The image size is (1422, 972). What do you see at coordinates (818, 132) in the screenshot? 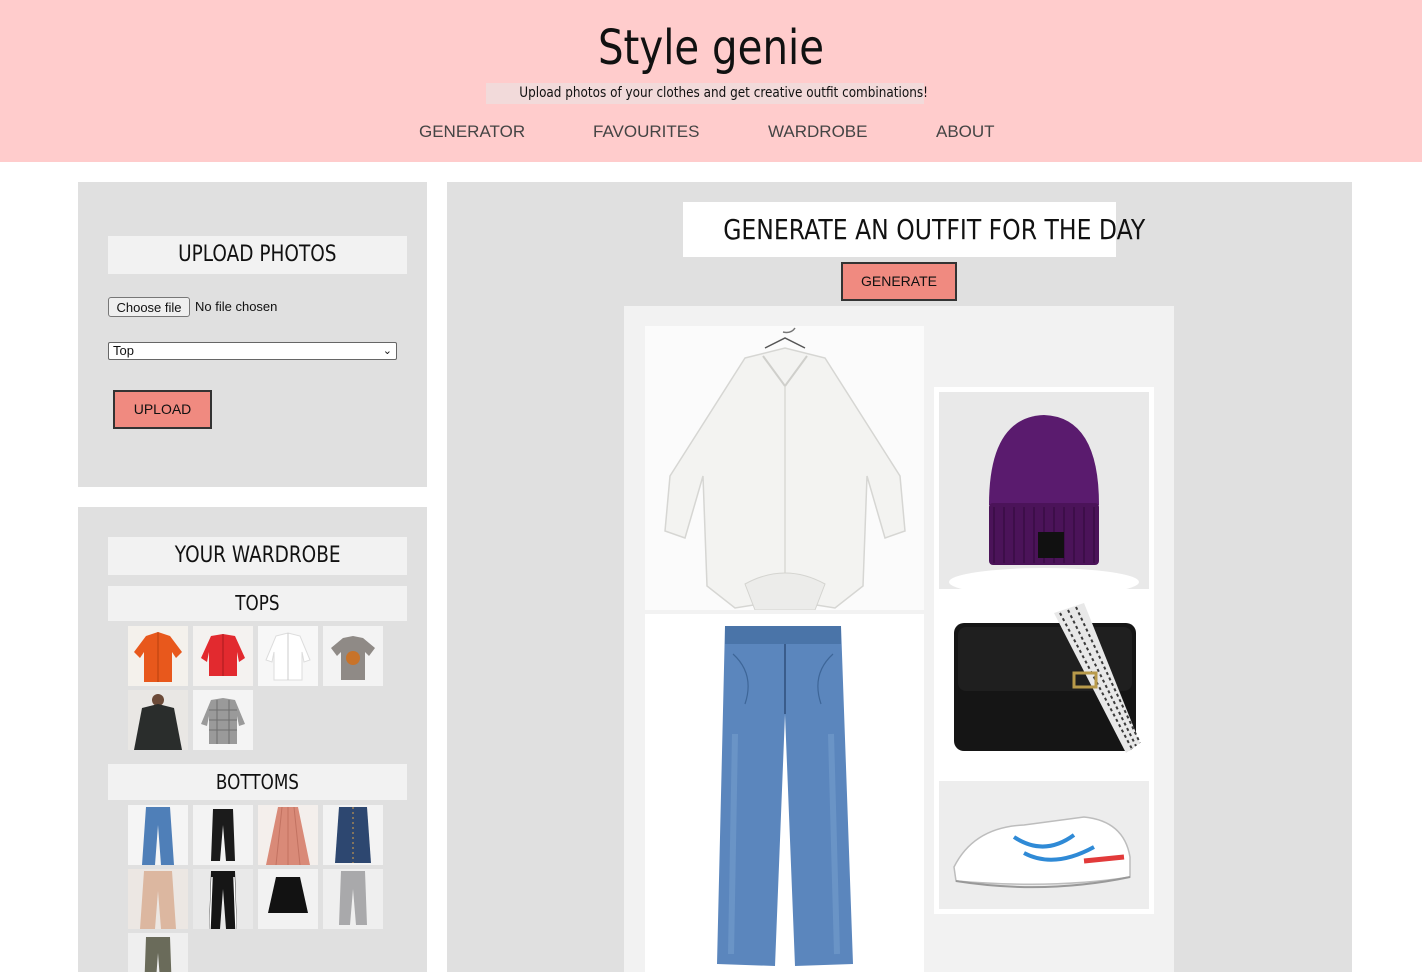
I see `nav-wardrobe: WARDROBE` at bounding box center [818, 132].